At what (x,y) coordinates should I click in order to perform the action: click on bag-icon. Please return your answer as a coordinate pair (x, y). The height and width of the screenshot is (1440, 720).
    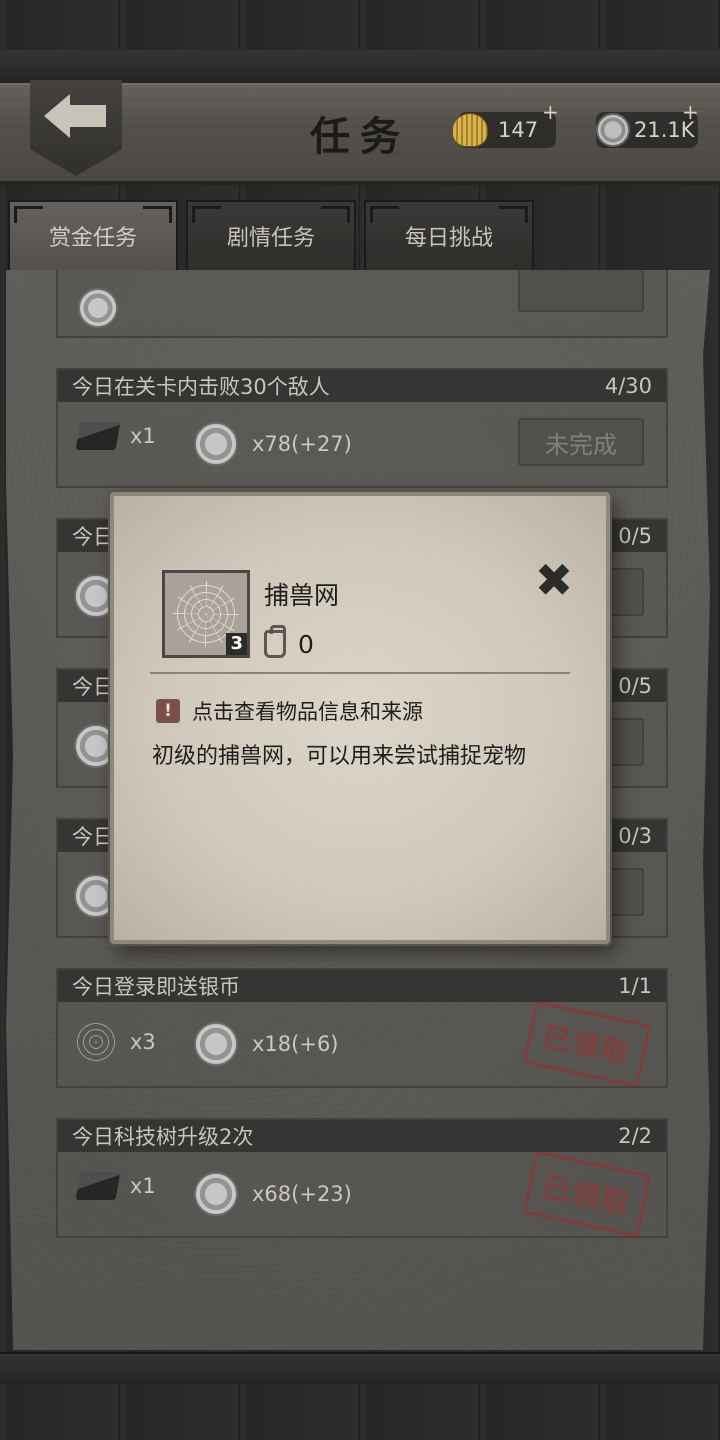
    Looking at the image, I should click on (275, 641).